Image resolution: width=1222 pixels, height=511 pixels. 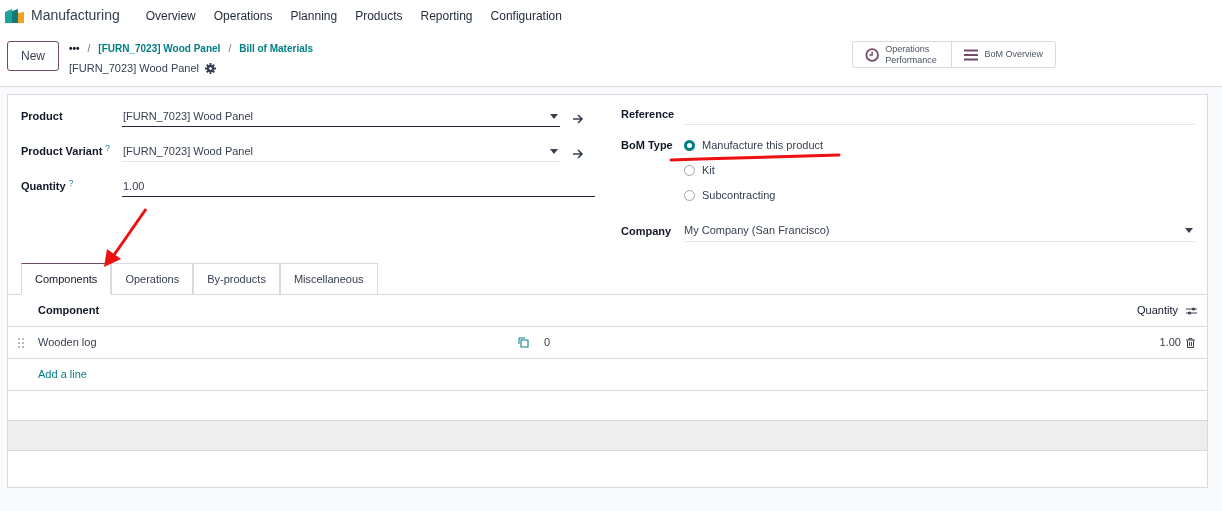 What do you see at coordinates (446, 15) in the screenshot?
I see `menu-item: Reporting` at bounding box center [446, 15].